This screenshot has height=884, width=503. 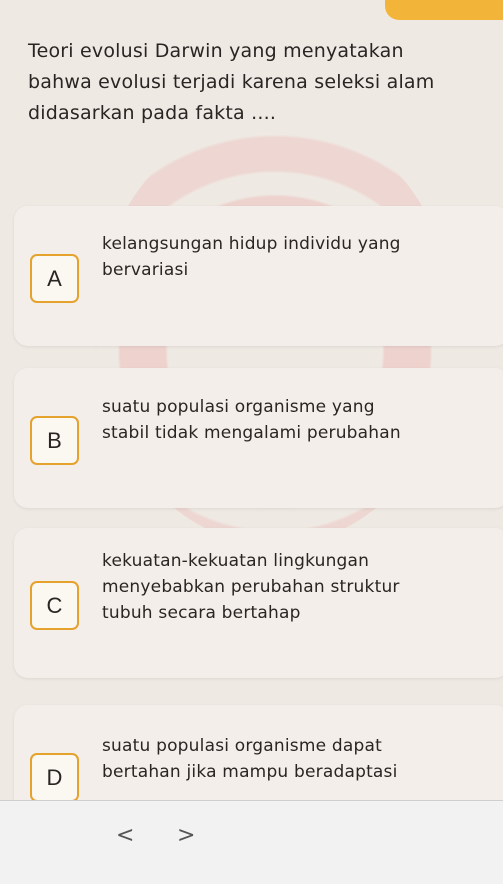 What do you see at coordinates (125, 835) in the screenshot?
I see `chevron-left-icon: <` at bounding box center [125, 835].